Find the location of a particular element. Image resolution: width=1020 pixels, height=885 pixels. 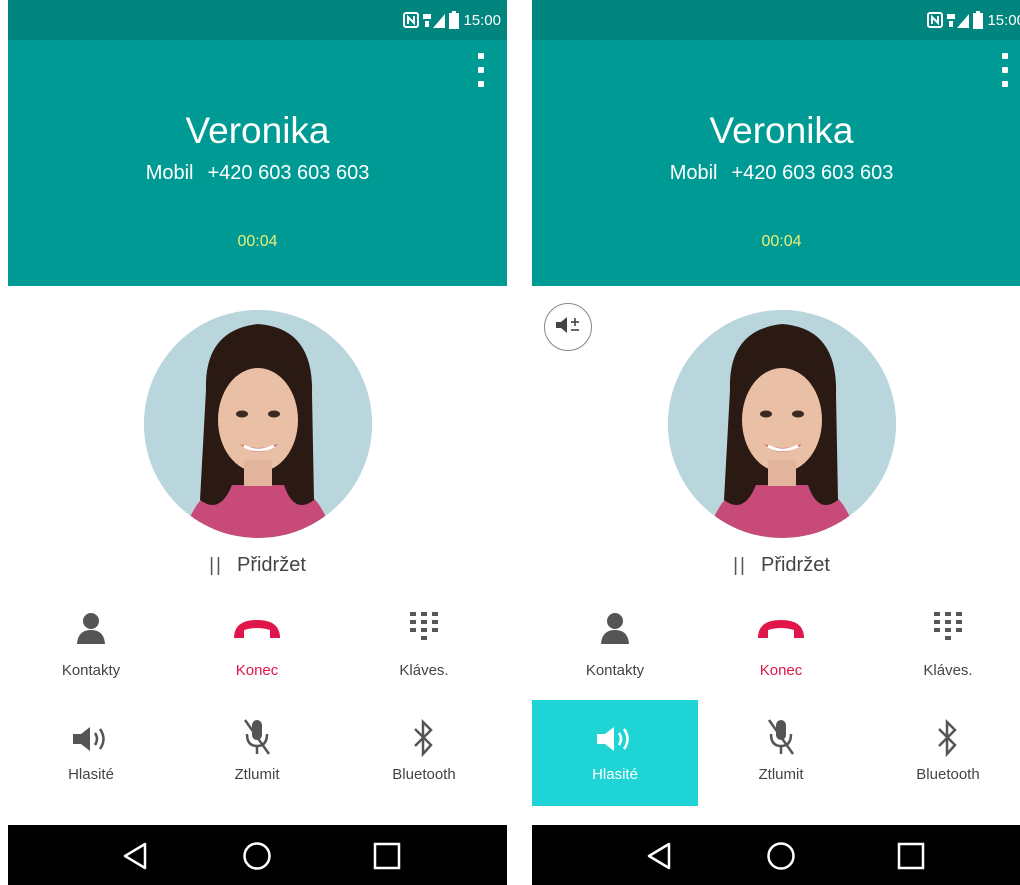

volume-adjust-button is located at coordinates (568, 327).